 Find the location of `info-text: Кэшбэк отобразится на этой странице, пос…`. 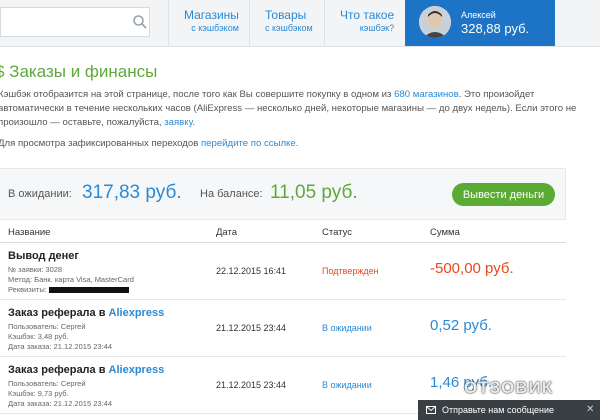

info-text: Кэшбэк отобразится на этой странице, пос… is located at coordinates (299, 109).